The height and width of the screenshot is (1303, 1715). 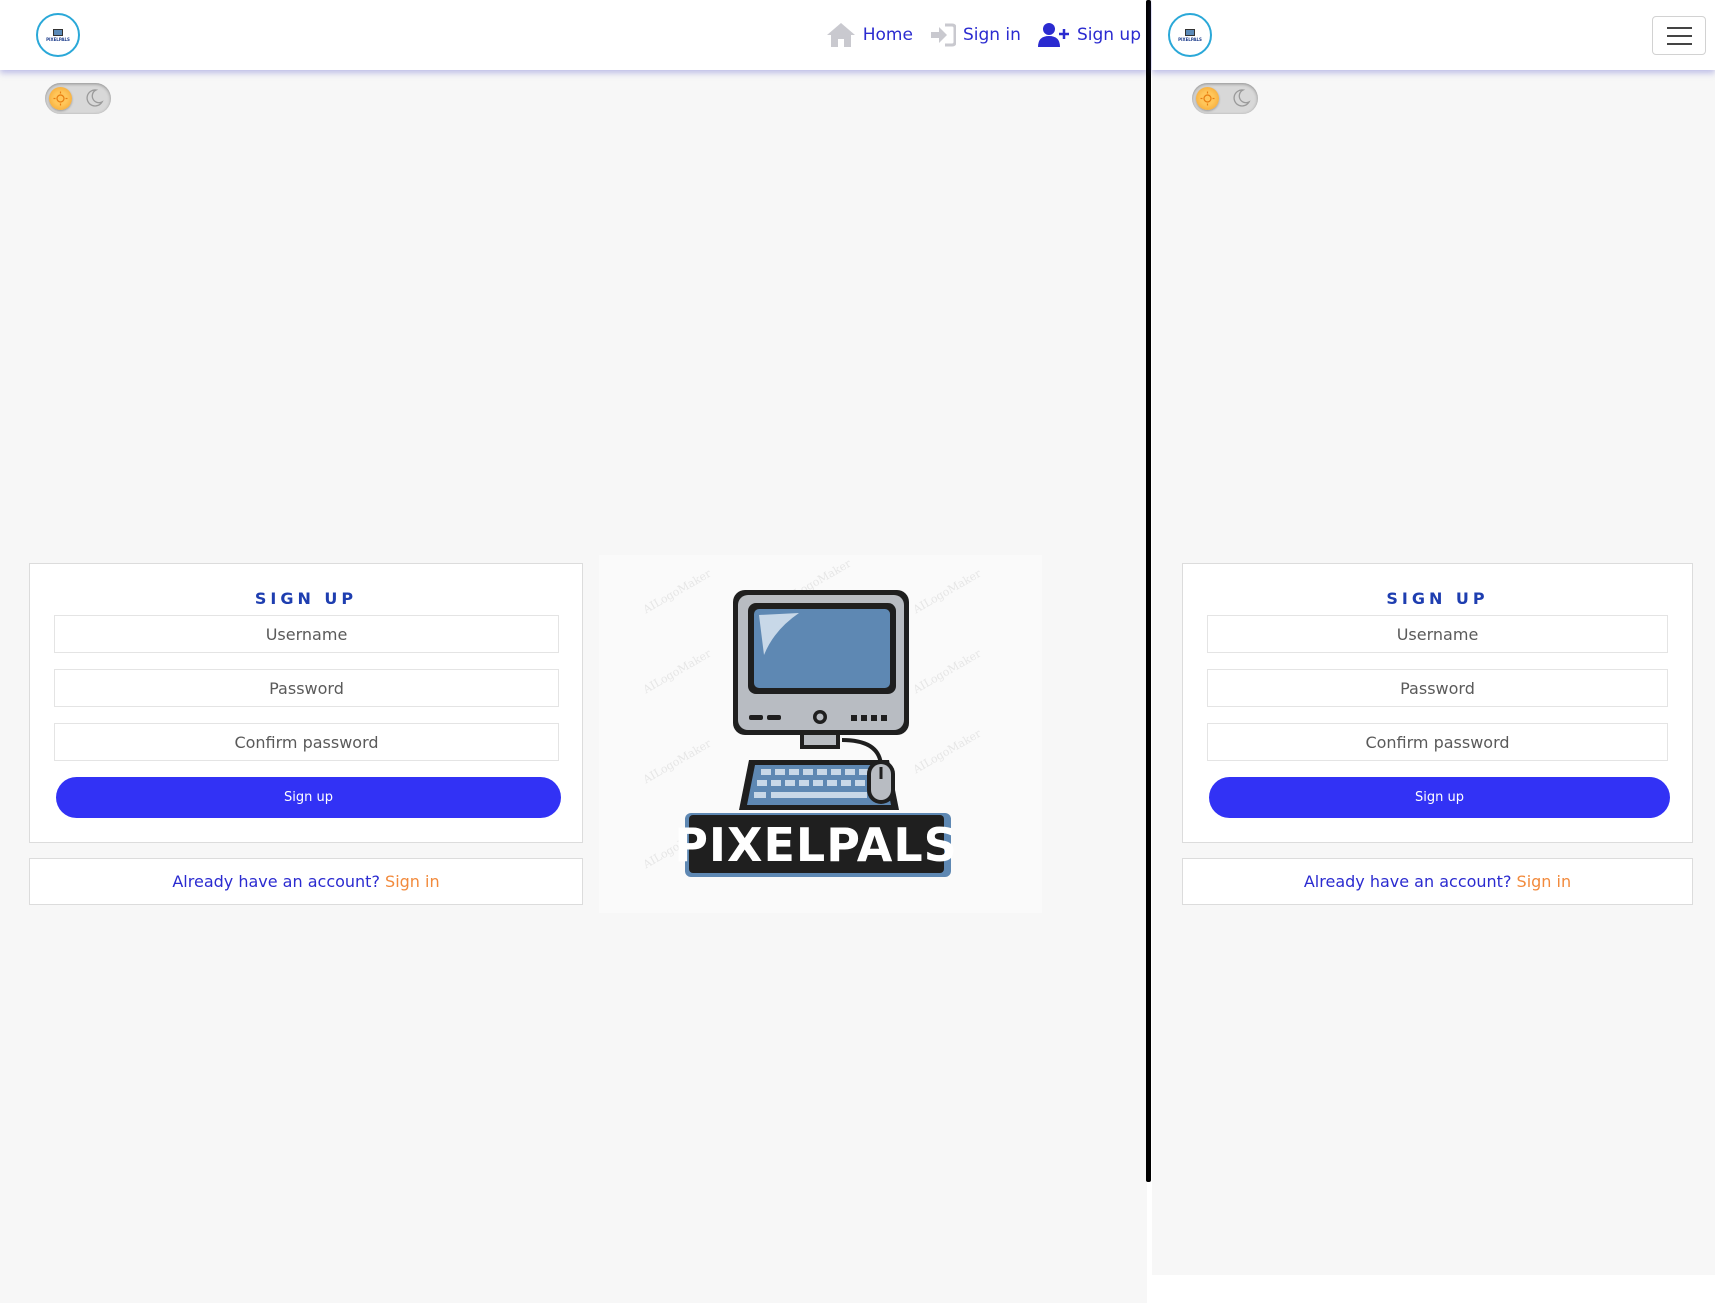 What do you see at coordinates (1108, 35) in the screenshot?
I see `nav-signup-label: Sign up` at bounding box center [1108, 35].